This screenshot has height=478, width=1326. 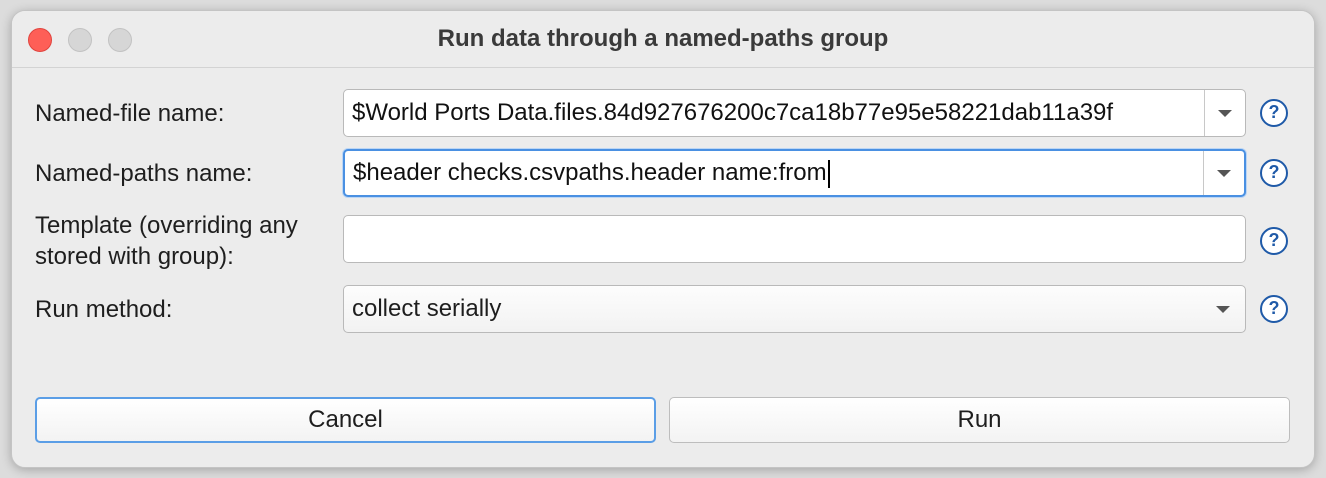 I want to click on run-button: Run, so click(x=979, y=420).